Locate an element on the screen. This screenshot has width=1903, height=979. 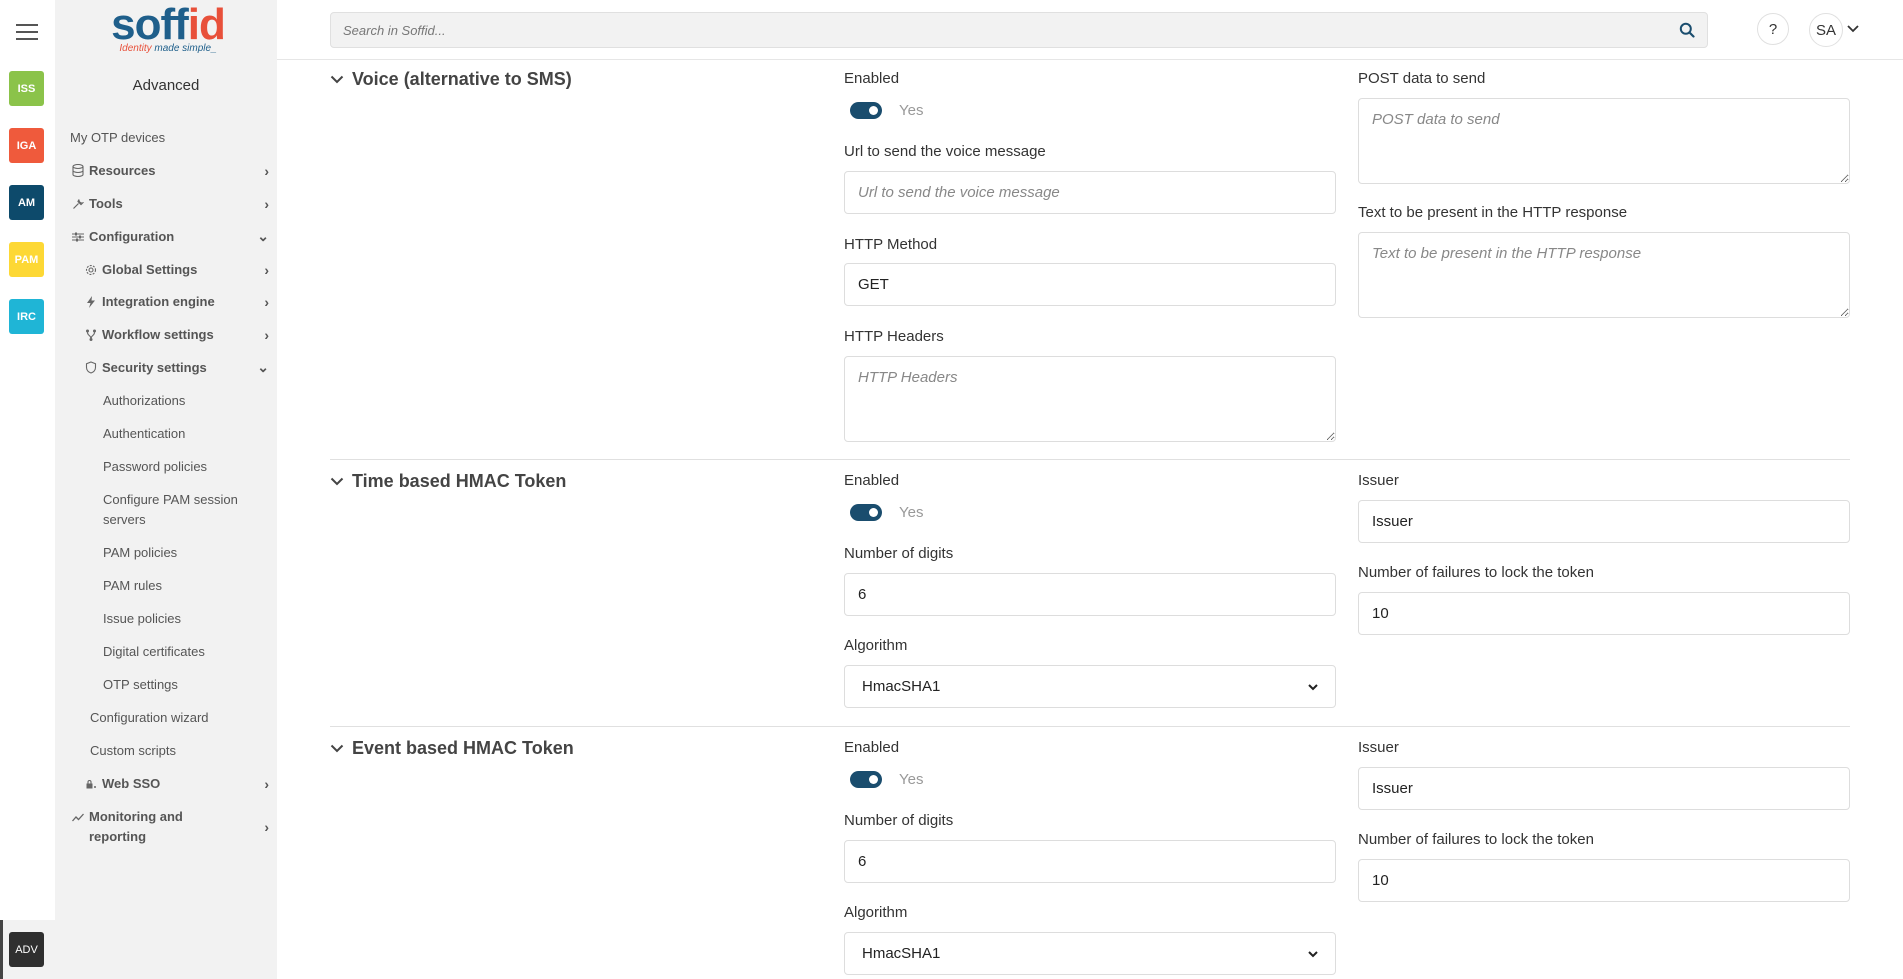
shield-icon is located at coordinates (91, 368).